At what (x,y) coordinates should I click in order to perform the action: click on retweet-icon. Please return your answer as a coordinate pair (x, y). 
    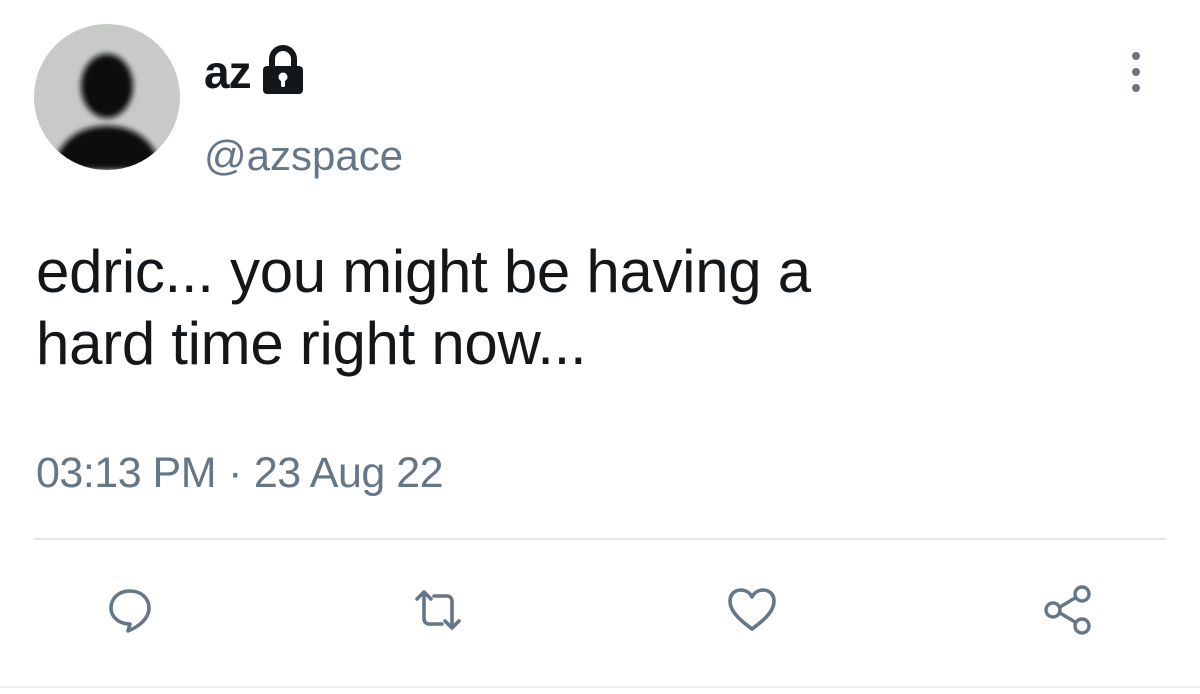
    Looking at the image, I should click on (438, 610).